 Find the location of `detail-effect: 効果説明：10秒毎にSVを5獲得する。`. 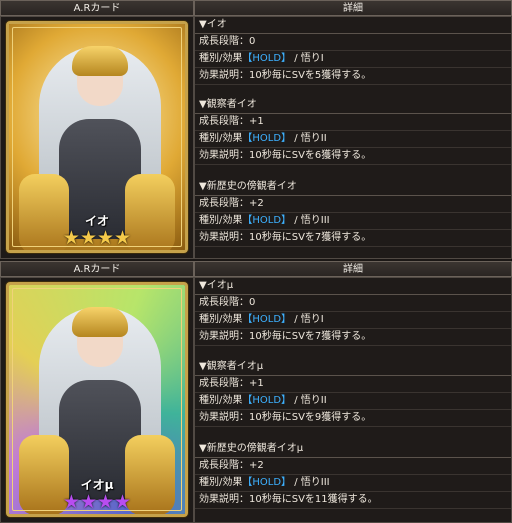

detail-effect: 効果説明：10秒毎にSVを5獲得する。 is located at coordinates (353, 76).